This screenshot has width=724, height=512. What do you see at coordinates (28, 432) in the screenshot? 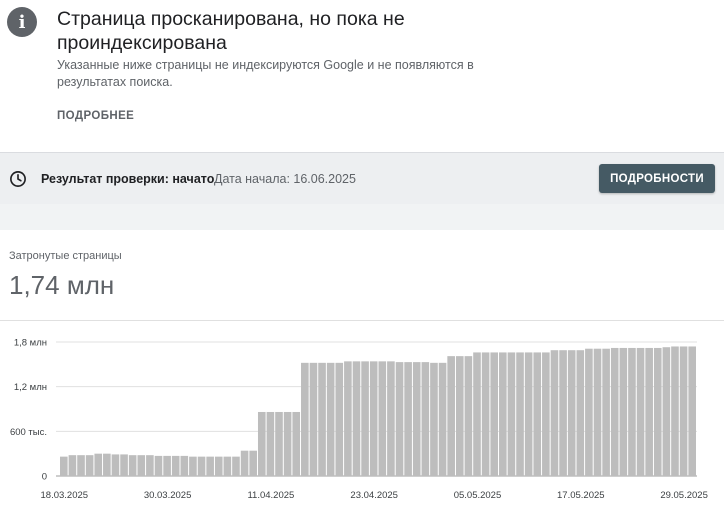
I see `y-tick-label: 600 тыс.` at bounding box center [28, 432].